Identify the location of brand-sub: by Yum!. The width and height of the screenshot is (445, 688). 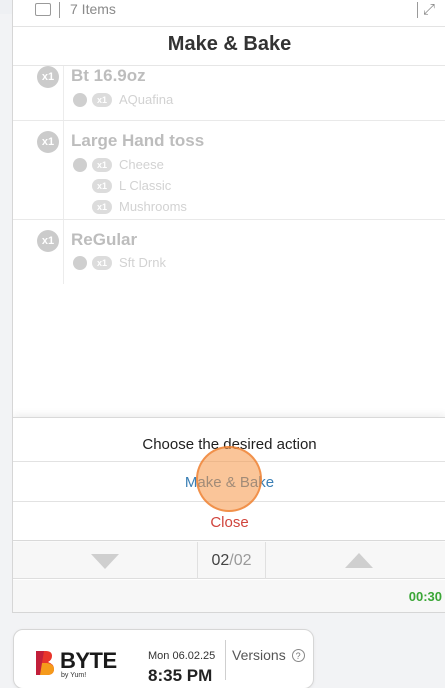
(74, 675).